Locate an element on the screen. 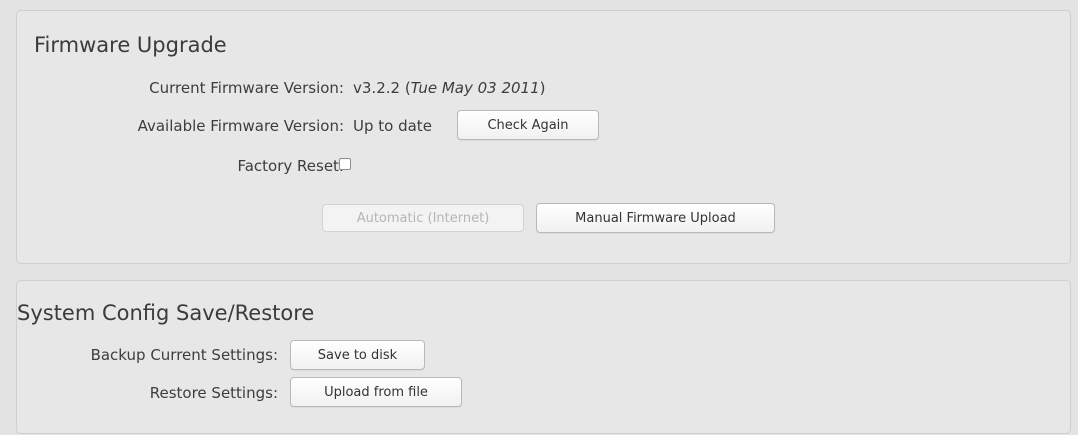 This screenshot has width=1078, height=435. current-firmware-version: v3.2.2 is located at coordinates (377, 88).